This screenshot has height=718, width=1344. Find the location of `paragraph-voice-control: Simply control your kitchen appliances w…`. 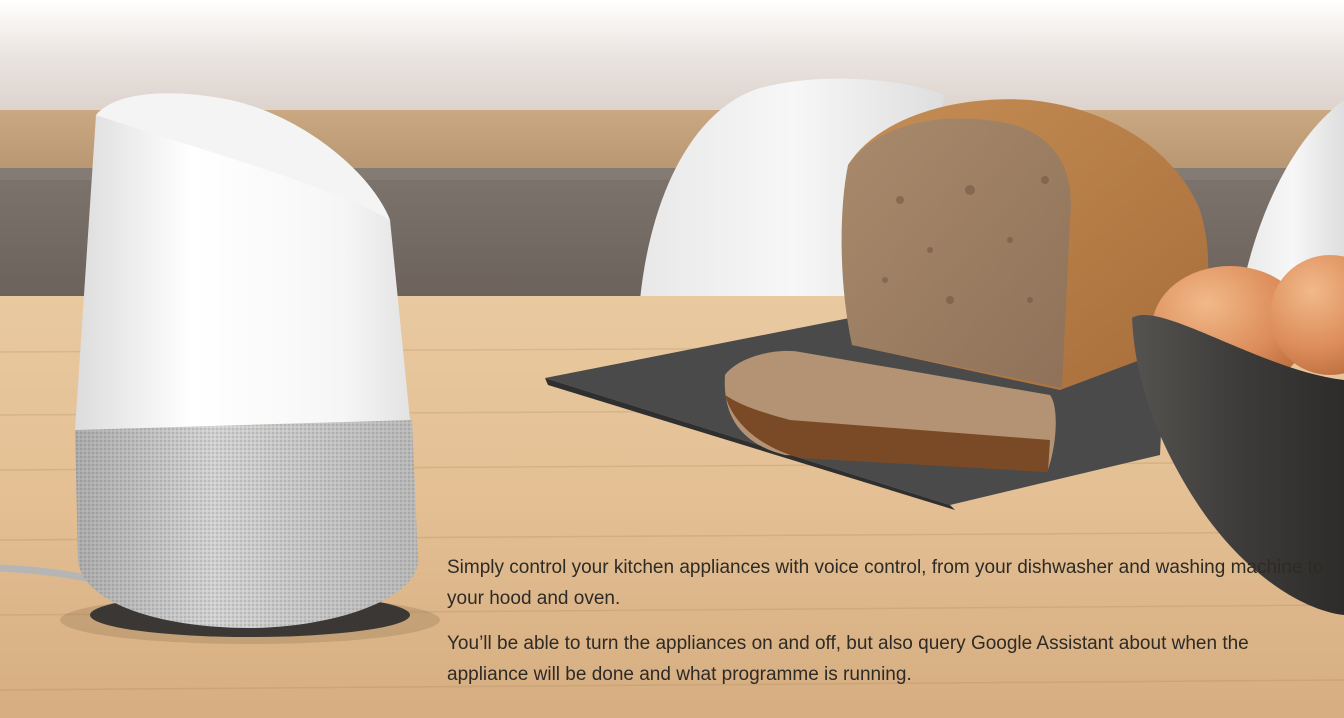

paragraph-voice-control: Simply control your kitchen appliances w… is located at coordinates (885, 583).